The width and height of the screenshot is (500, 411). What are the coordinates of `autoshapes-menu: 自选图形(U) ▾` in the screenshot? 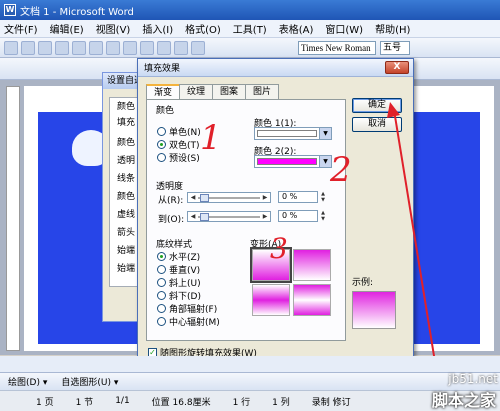 It's located at (89, 381).